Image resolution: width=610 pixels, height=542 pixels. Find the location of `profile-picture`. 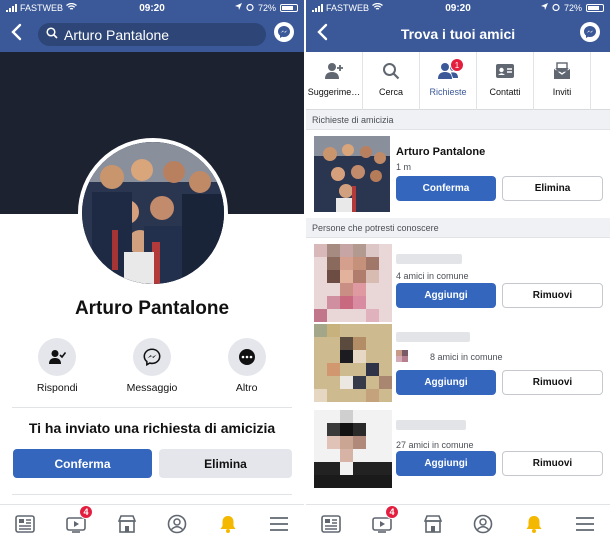

profile-picture is located at coordinates (153, 213).